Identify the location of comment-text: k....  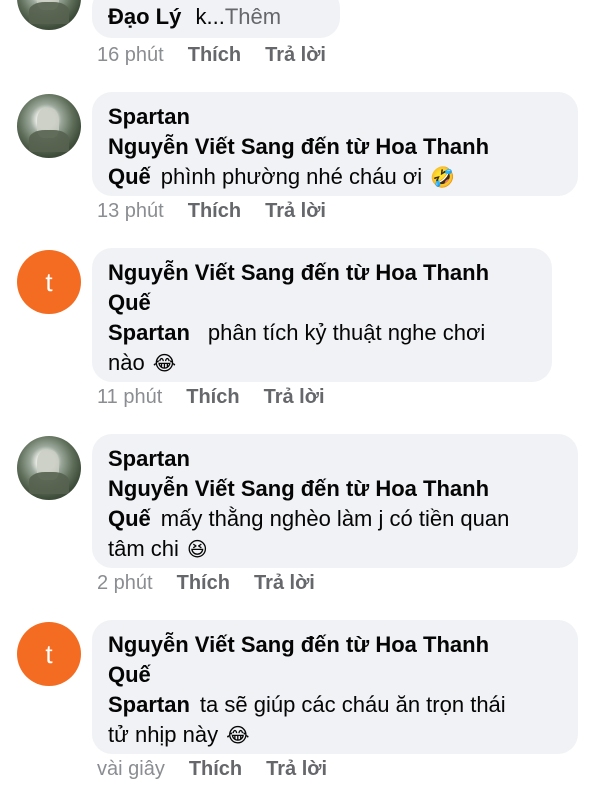
(210, 16).